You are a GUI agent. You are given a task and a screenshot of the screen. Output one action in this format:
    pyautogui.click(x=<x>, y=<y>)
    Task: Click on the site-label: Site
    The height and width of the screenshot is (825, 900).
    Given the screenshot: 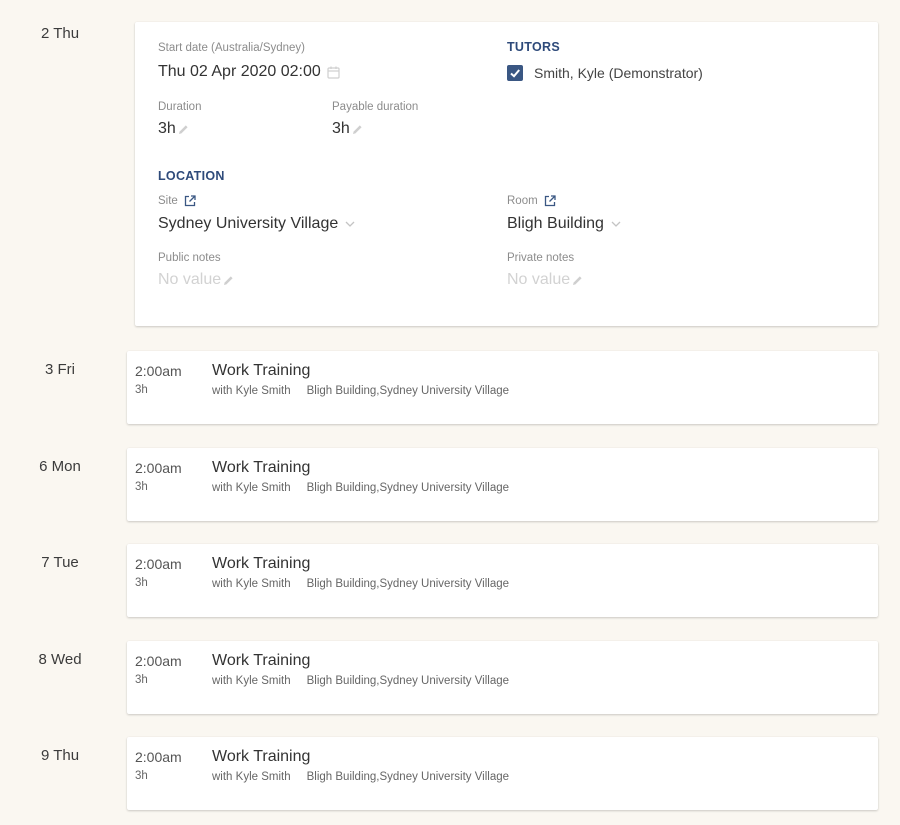 What is the action you would take?
    pyautogui.click(x=168, y=201)
    